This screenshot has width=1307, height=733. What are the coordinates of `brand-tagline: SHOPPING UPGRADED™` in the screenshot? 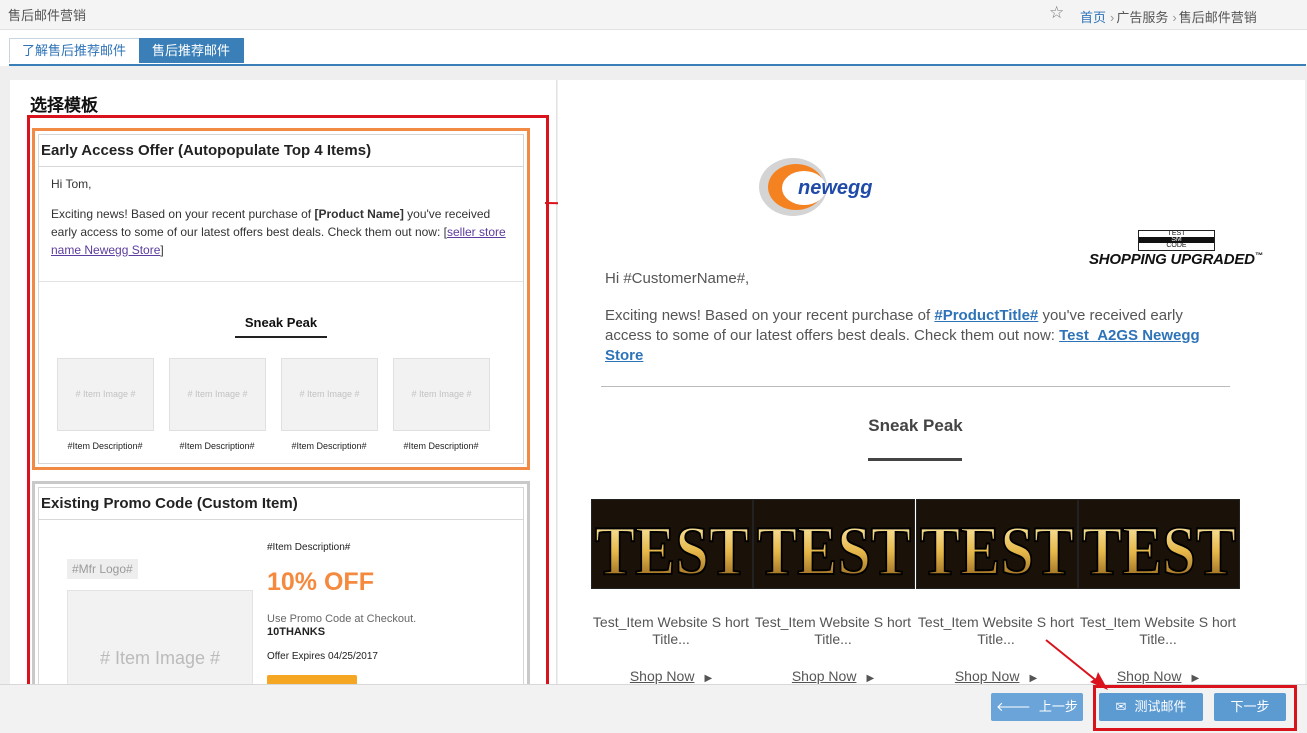 It's located at (1176, 259).